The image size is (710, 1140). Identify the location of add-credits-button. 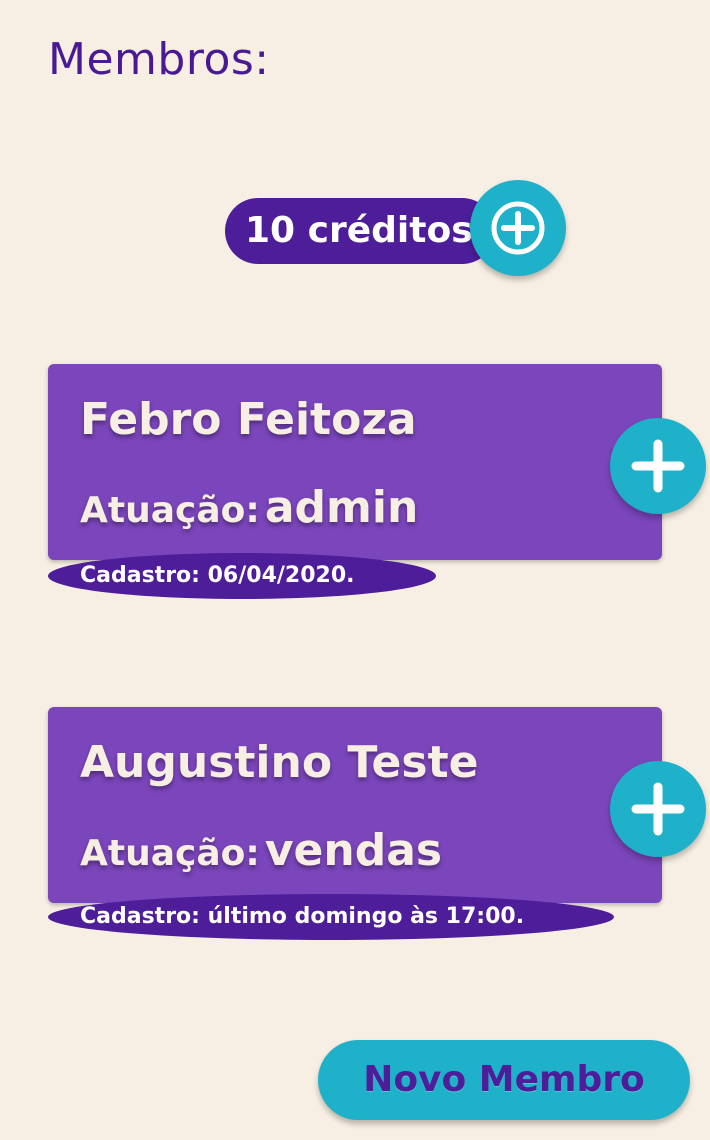
(518, 228).